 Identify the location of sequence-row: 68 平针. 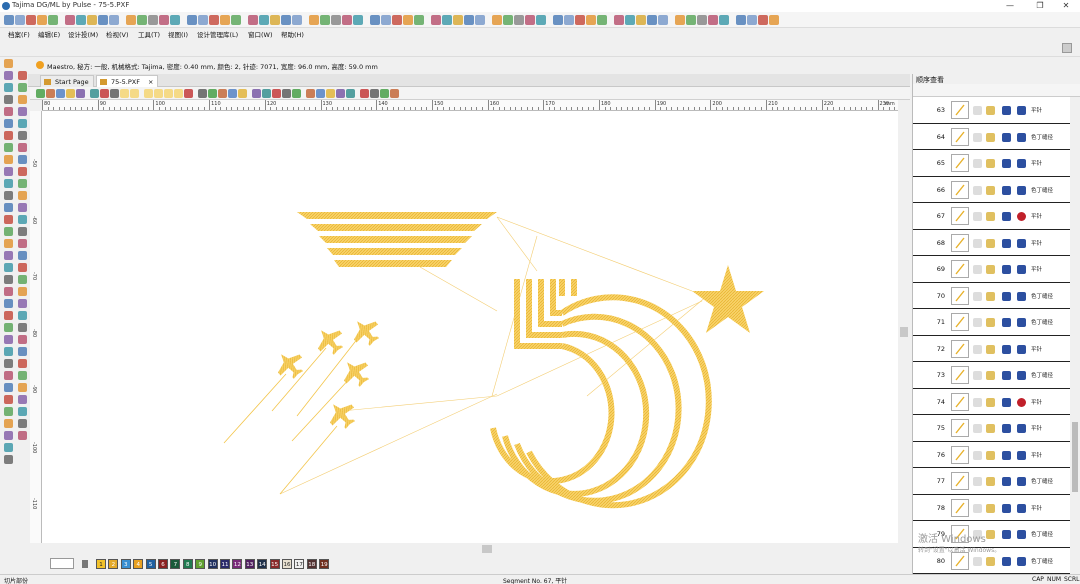
(992, 242).